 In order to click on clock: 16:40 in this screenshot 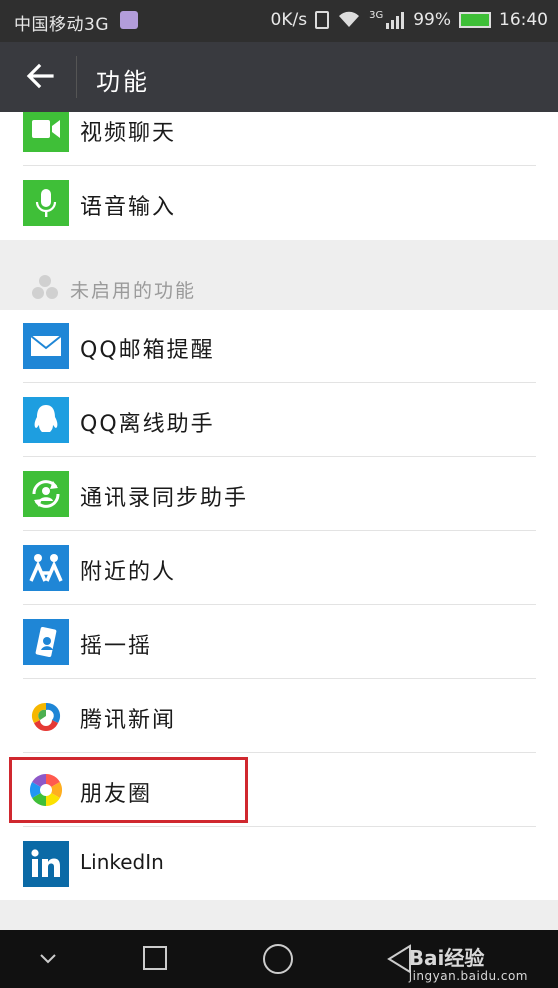, I will do `click(523, 20)`.